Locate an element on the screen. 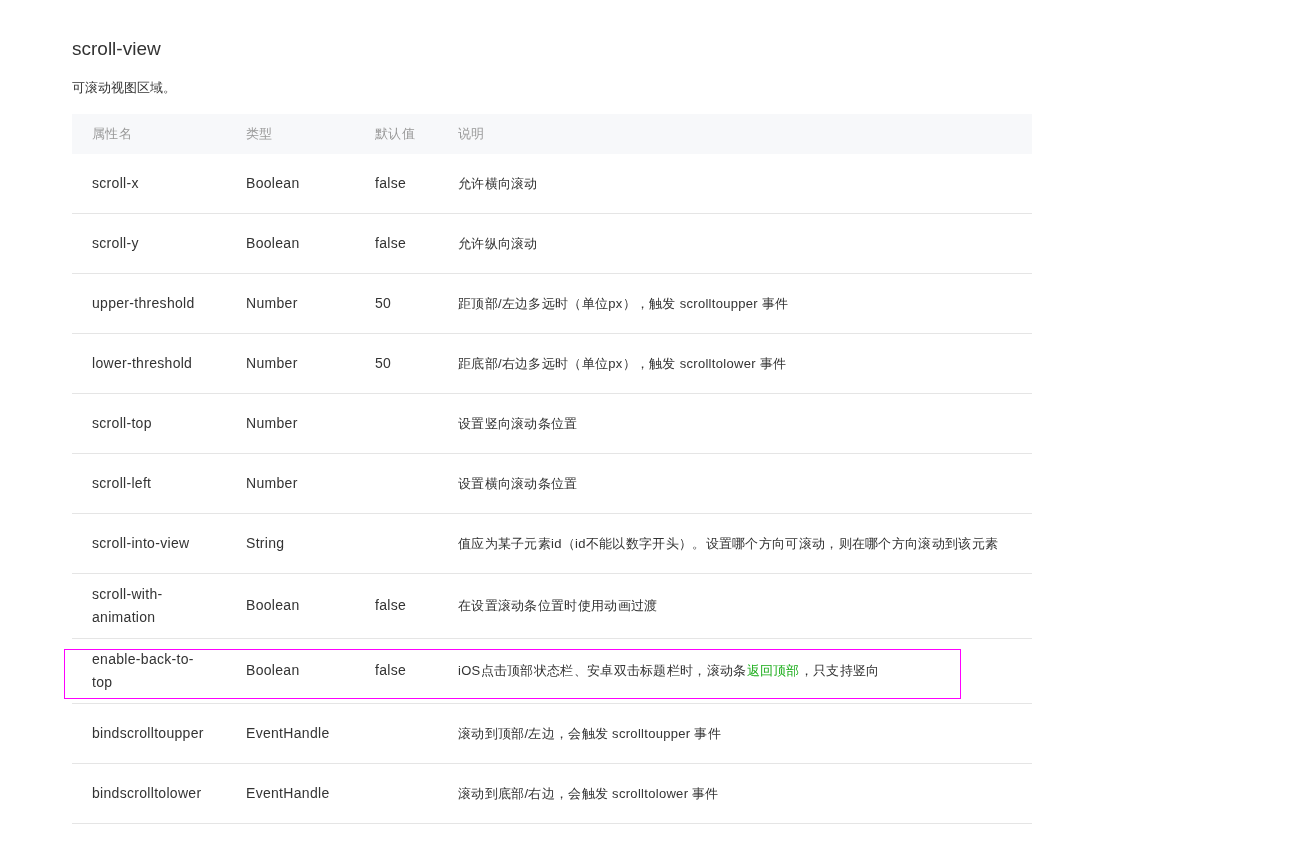  property-name: scroll-with-animation is located at coordinates (127, 605).